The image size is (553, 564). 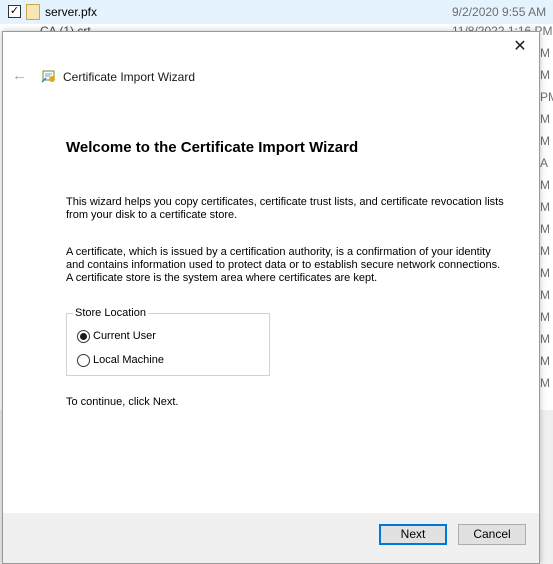 What do you see at coordinates (499, 12) in the screenshot?
I see `file-date: 9/2/2020 9:55 AM` at bounding box center [499, 12].